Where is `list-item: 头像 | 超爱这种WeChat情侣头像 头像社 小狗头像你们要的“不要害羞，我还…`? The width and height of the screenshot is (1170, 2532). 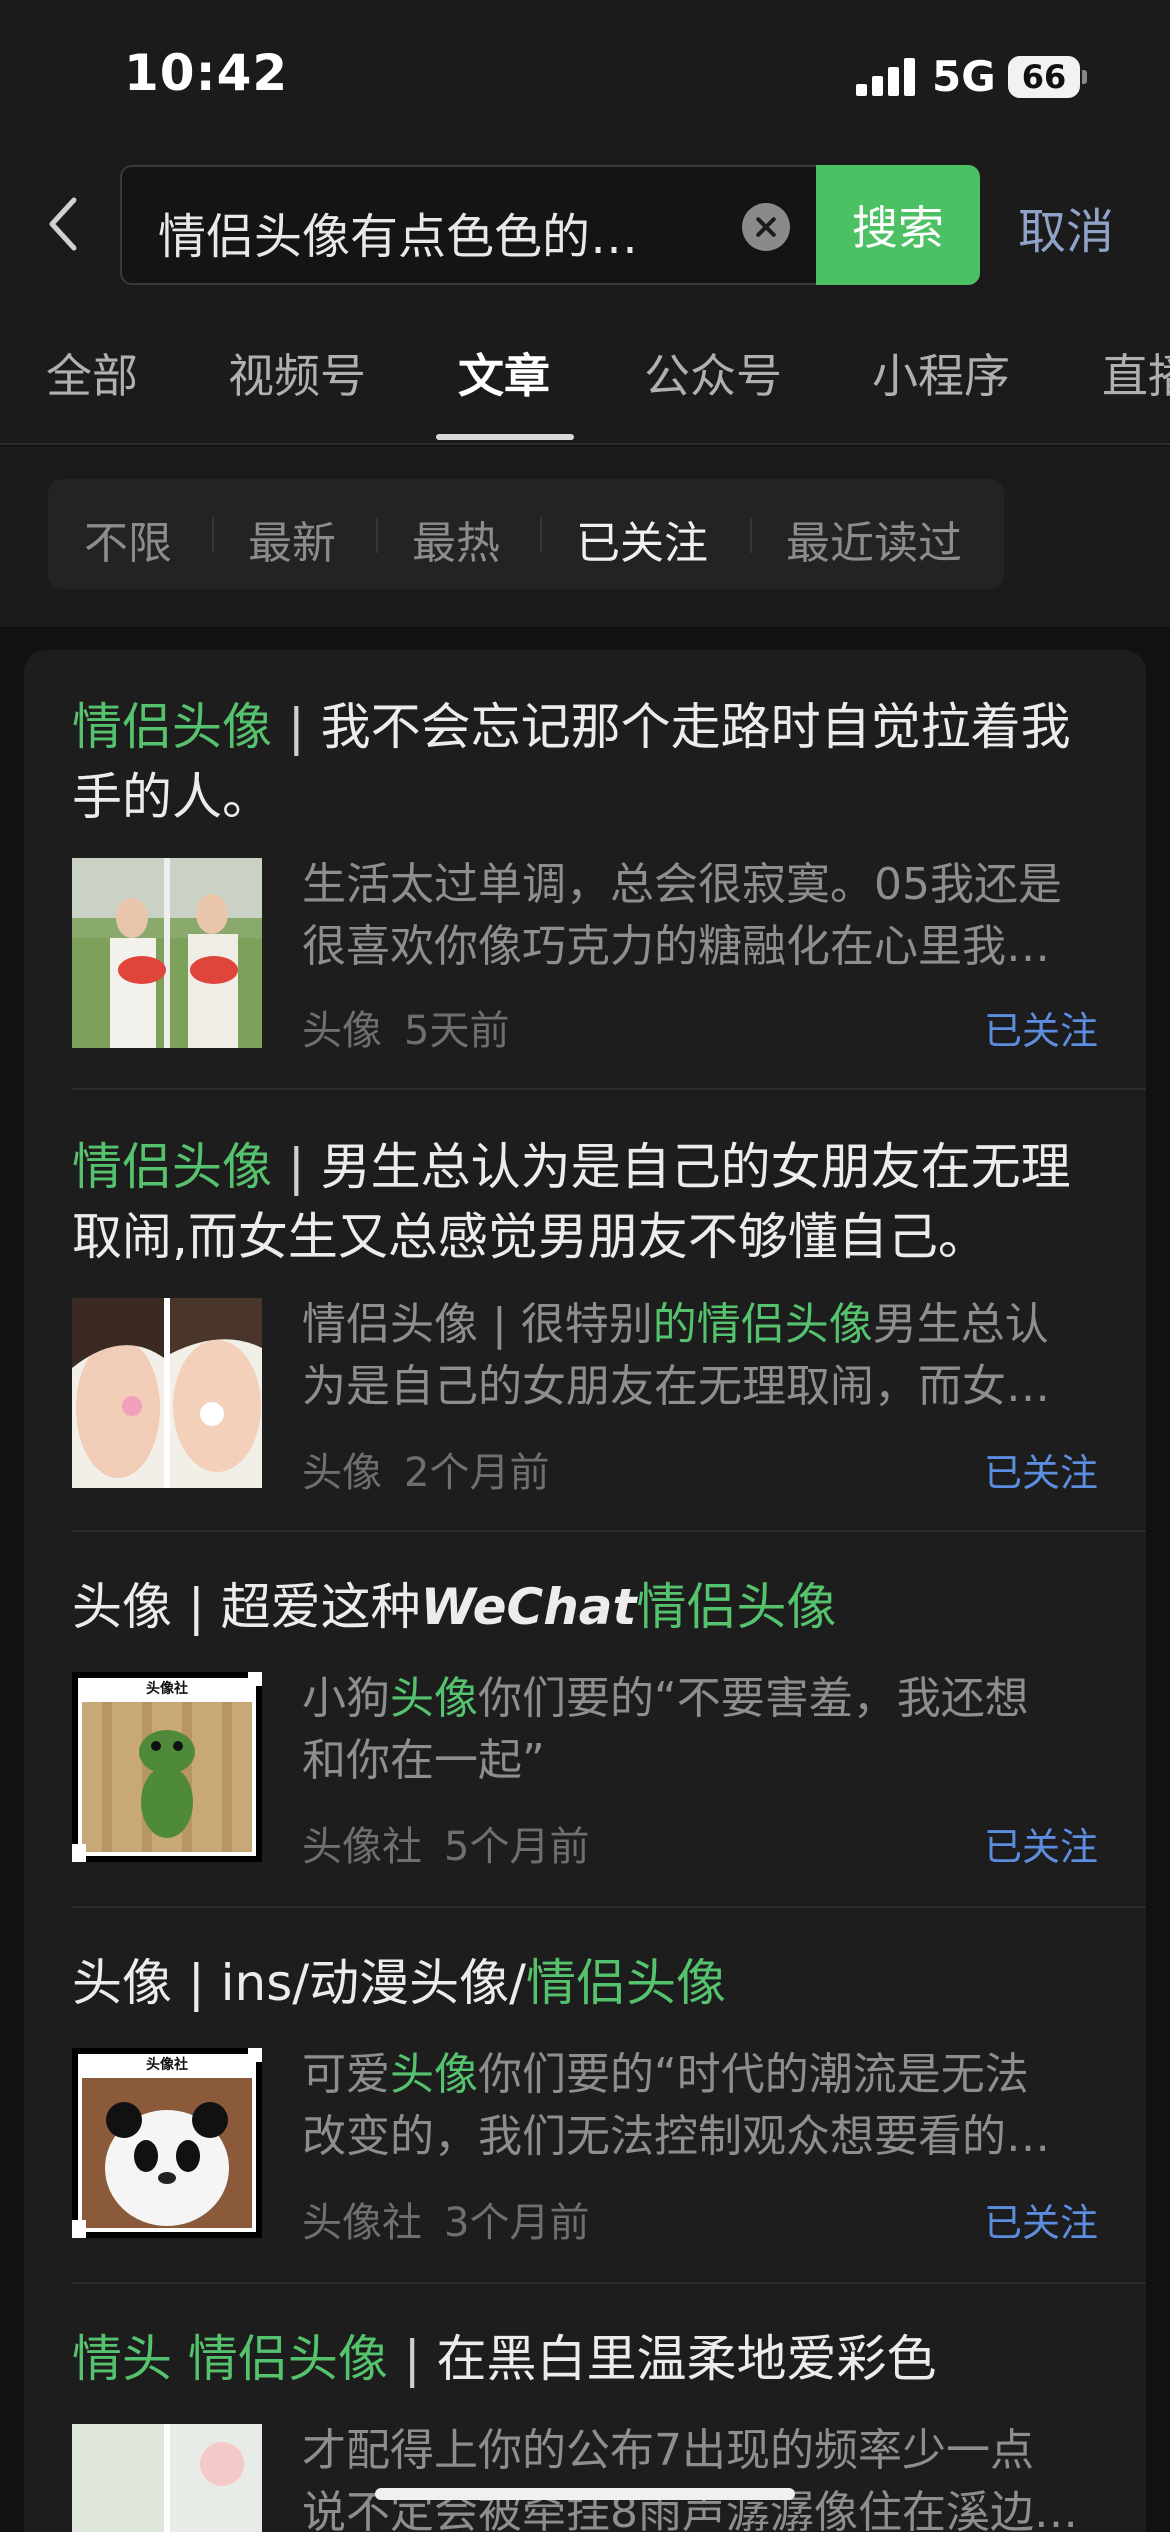 list-item: 头像 | 超爱这种WeChat情侣头像 头像社 小狗头像你们要的“不要害羞，我还… is located at coordinates (585, 1720).